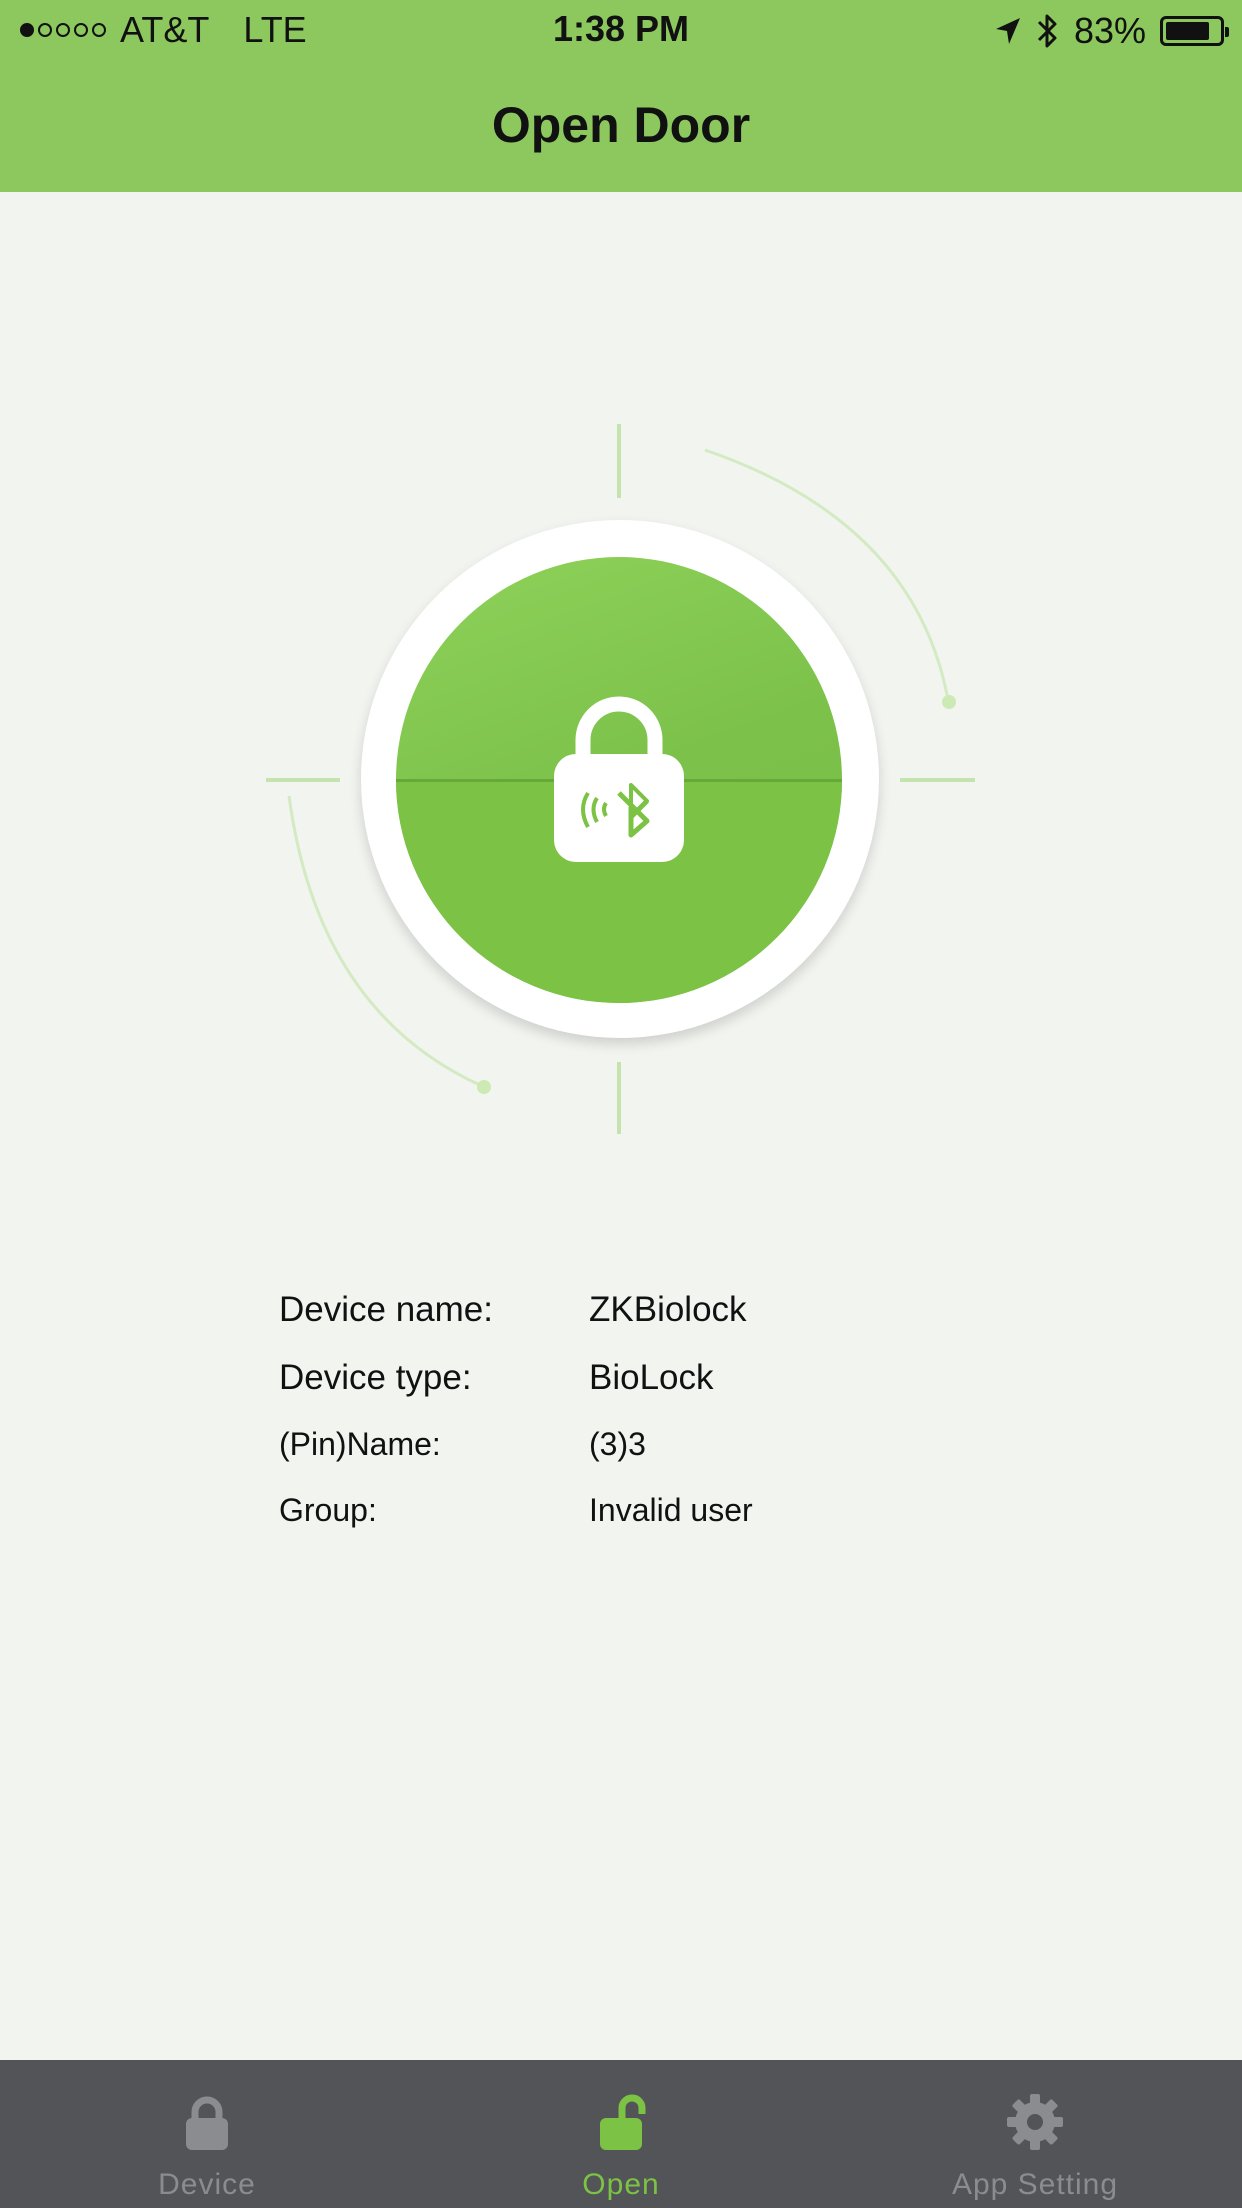 The image size is (1242, 2208). I want to click on page-title: Open Door, so click(621, 125).